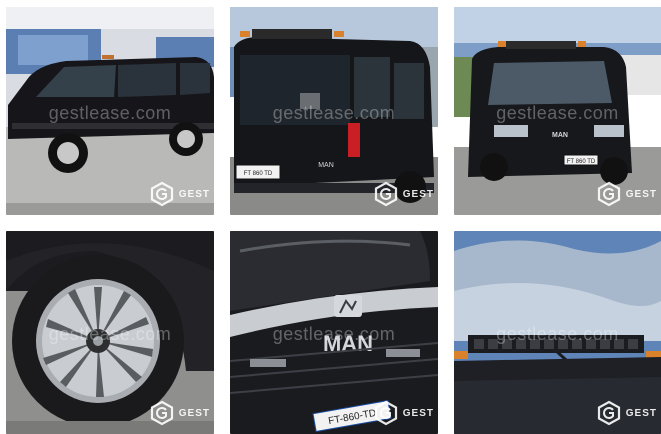 This screenshot has height=434, width=661. I want to click on photo-thumb-roof-lightbar: gestlease.com GEST, so click(557, 332).